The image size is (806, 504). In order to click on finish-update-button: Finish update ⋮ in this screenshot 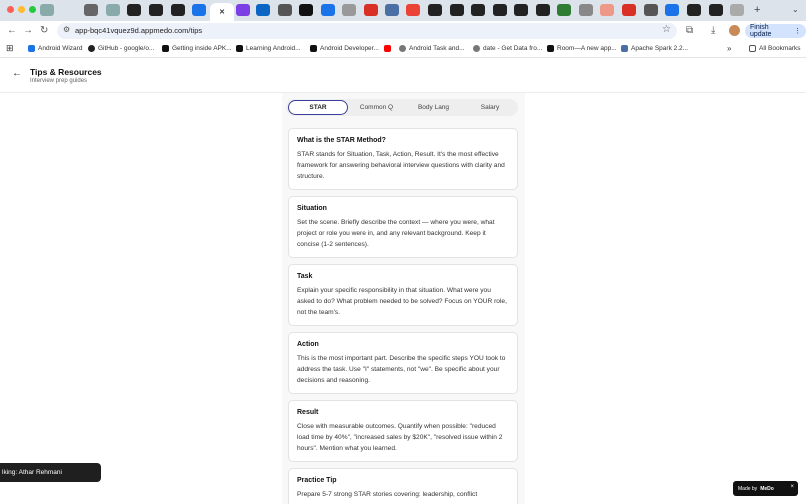, I will do `click(775, 31)`.